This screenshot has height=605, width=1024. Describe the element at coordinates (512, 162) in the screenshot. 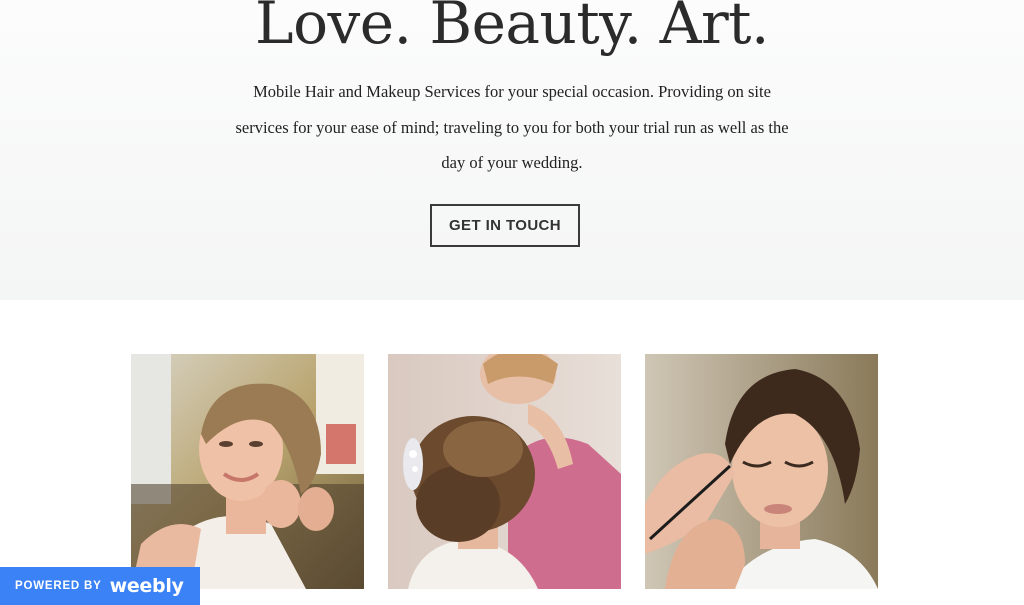

I see `hero-description-line: day of your wedding.` at that location.